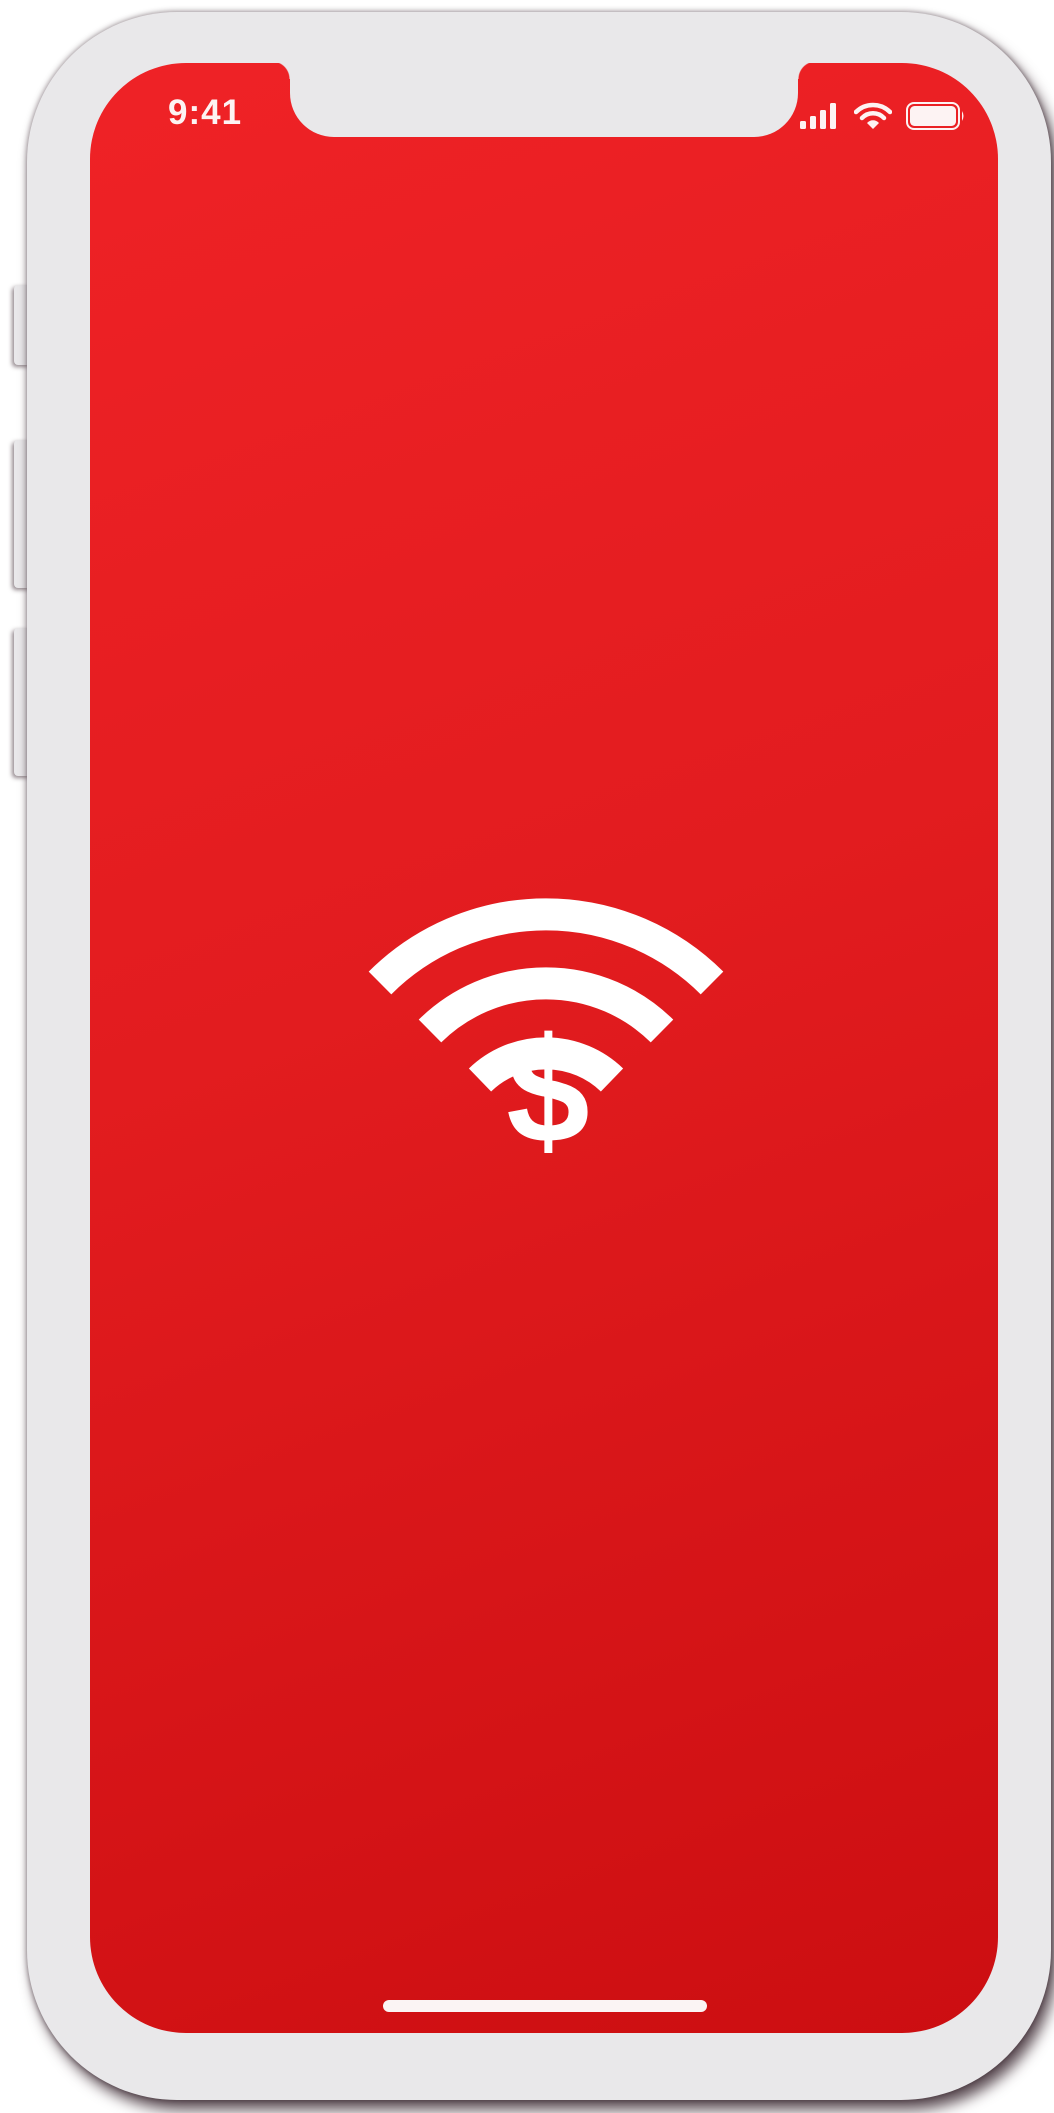 This screenshot has height=2113, width=1054. I want to click on cellular-signal-icon, so click(820, 116).